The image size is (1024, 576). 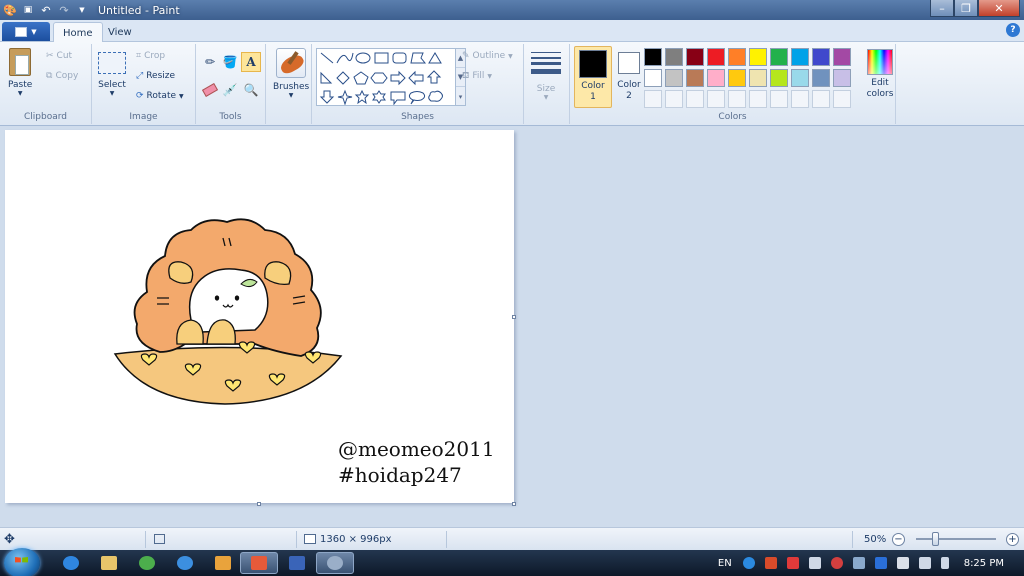 What do you see at coordinates (942, 8) in the screenshot?
I see `minimize-button: –` at bounding box center [942, 8].